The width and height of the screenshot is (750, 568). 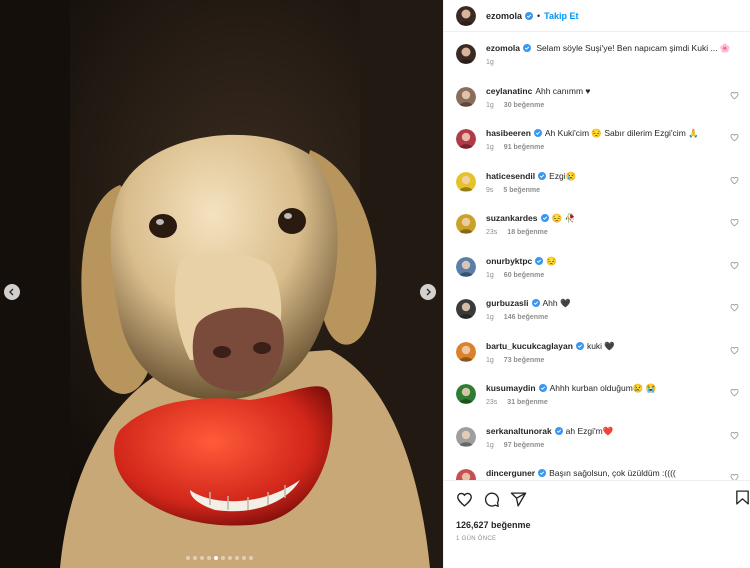 I want to click on comment-likes: 146 beğenme, so click(x=526, y=317).